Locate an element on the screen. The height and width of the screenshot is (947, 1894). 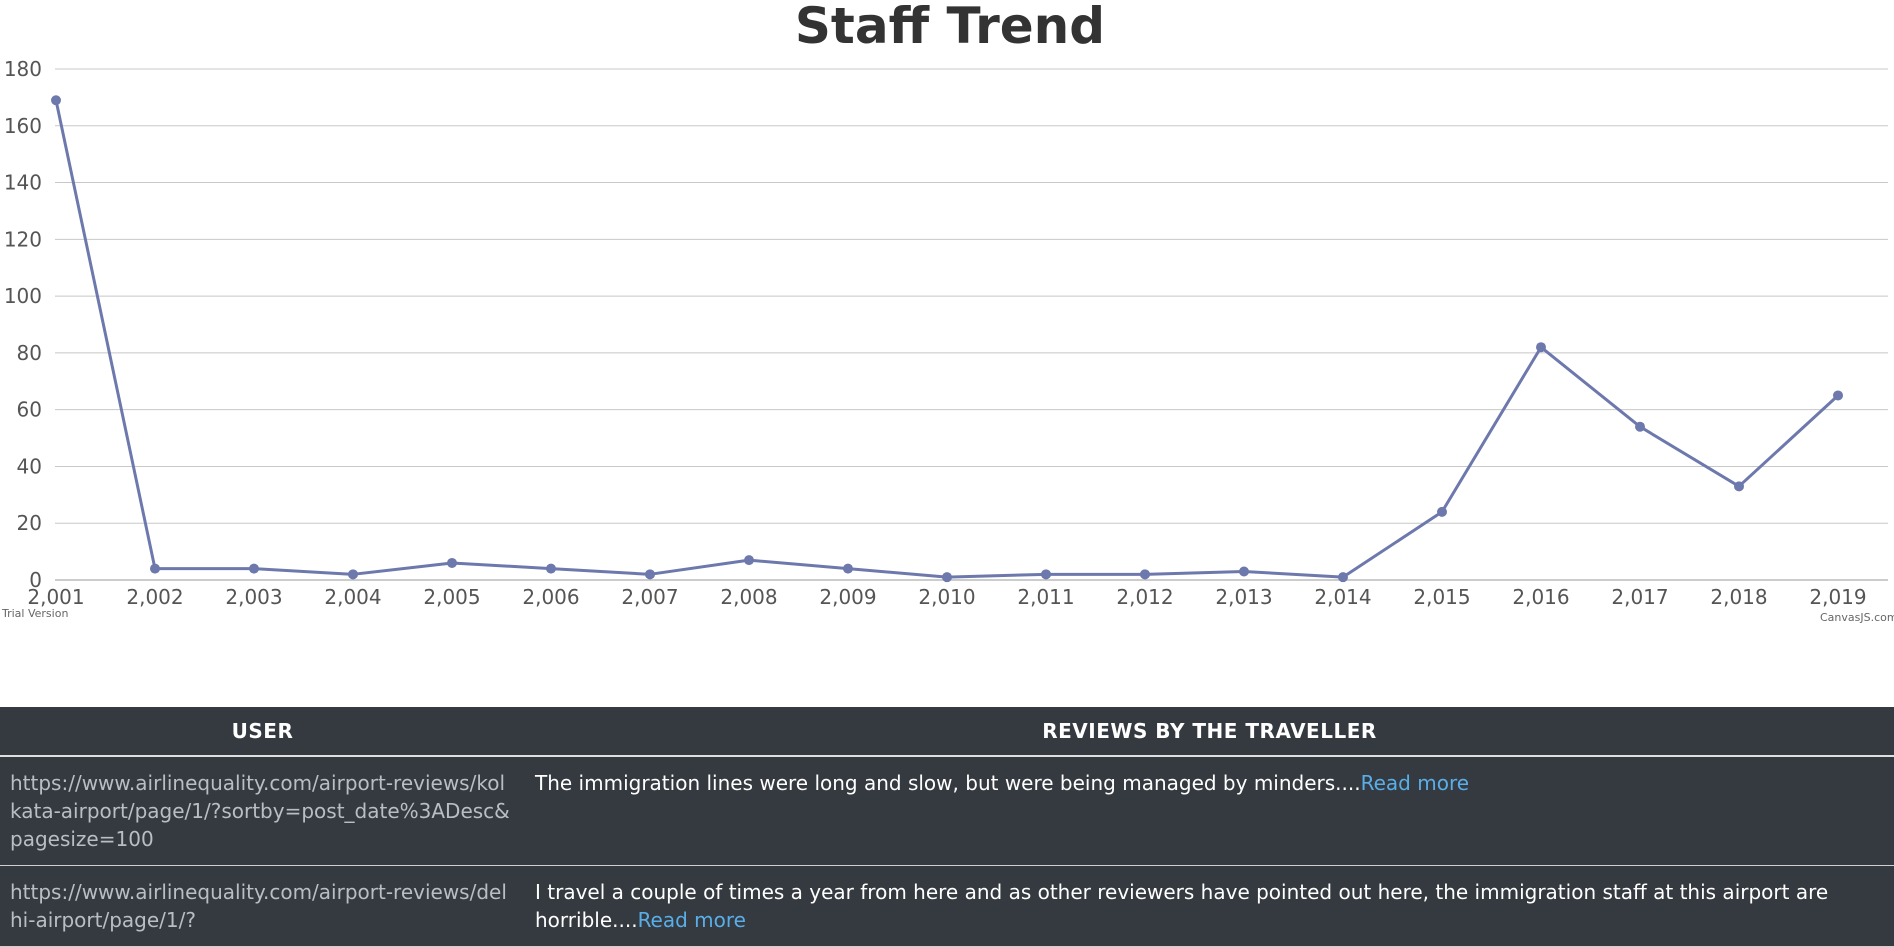
x-tick-label: 2,013 is located at coordinates (1243, 597).